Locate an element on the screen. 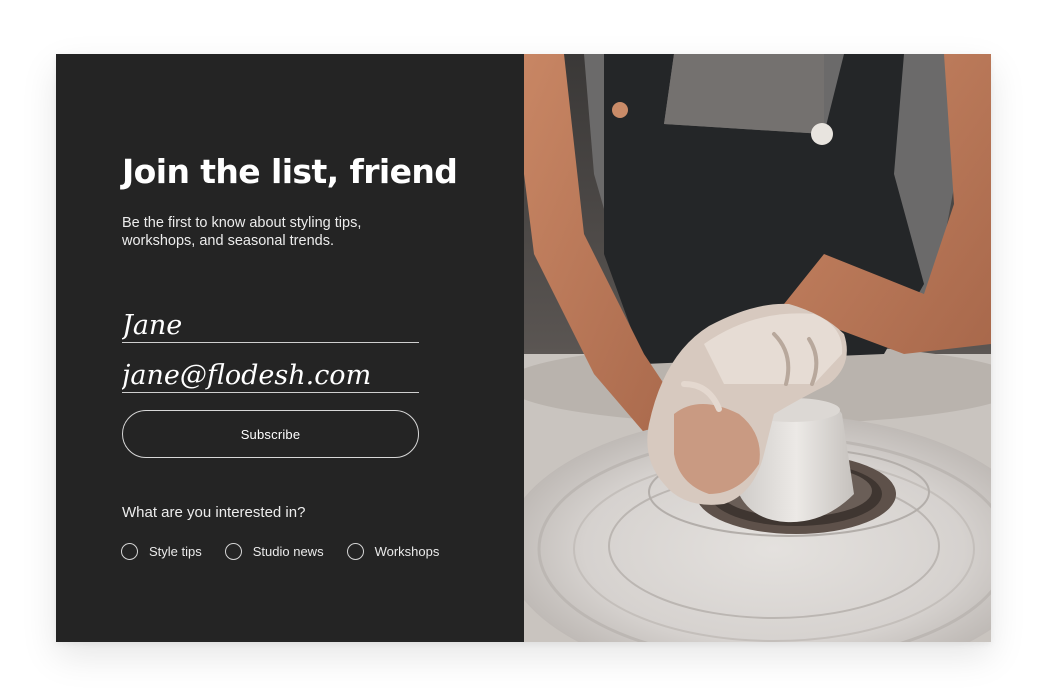 The image size is (1042, 694). email-input is located at coordinates (270, 376).